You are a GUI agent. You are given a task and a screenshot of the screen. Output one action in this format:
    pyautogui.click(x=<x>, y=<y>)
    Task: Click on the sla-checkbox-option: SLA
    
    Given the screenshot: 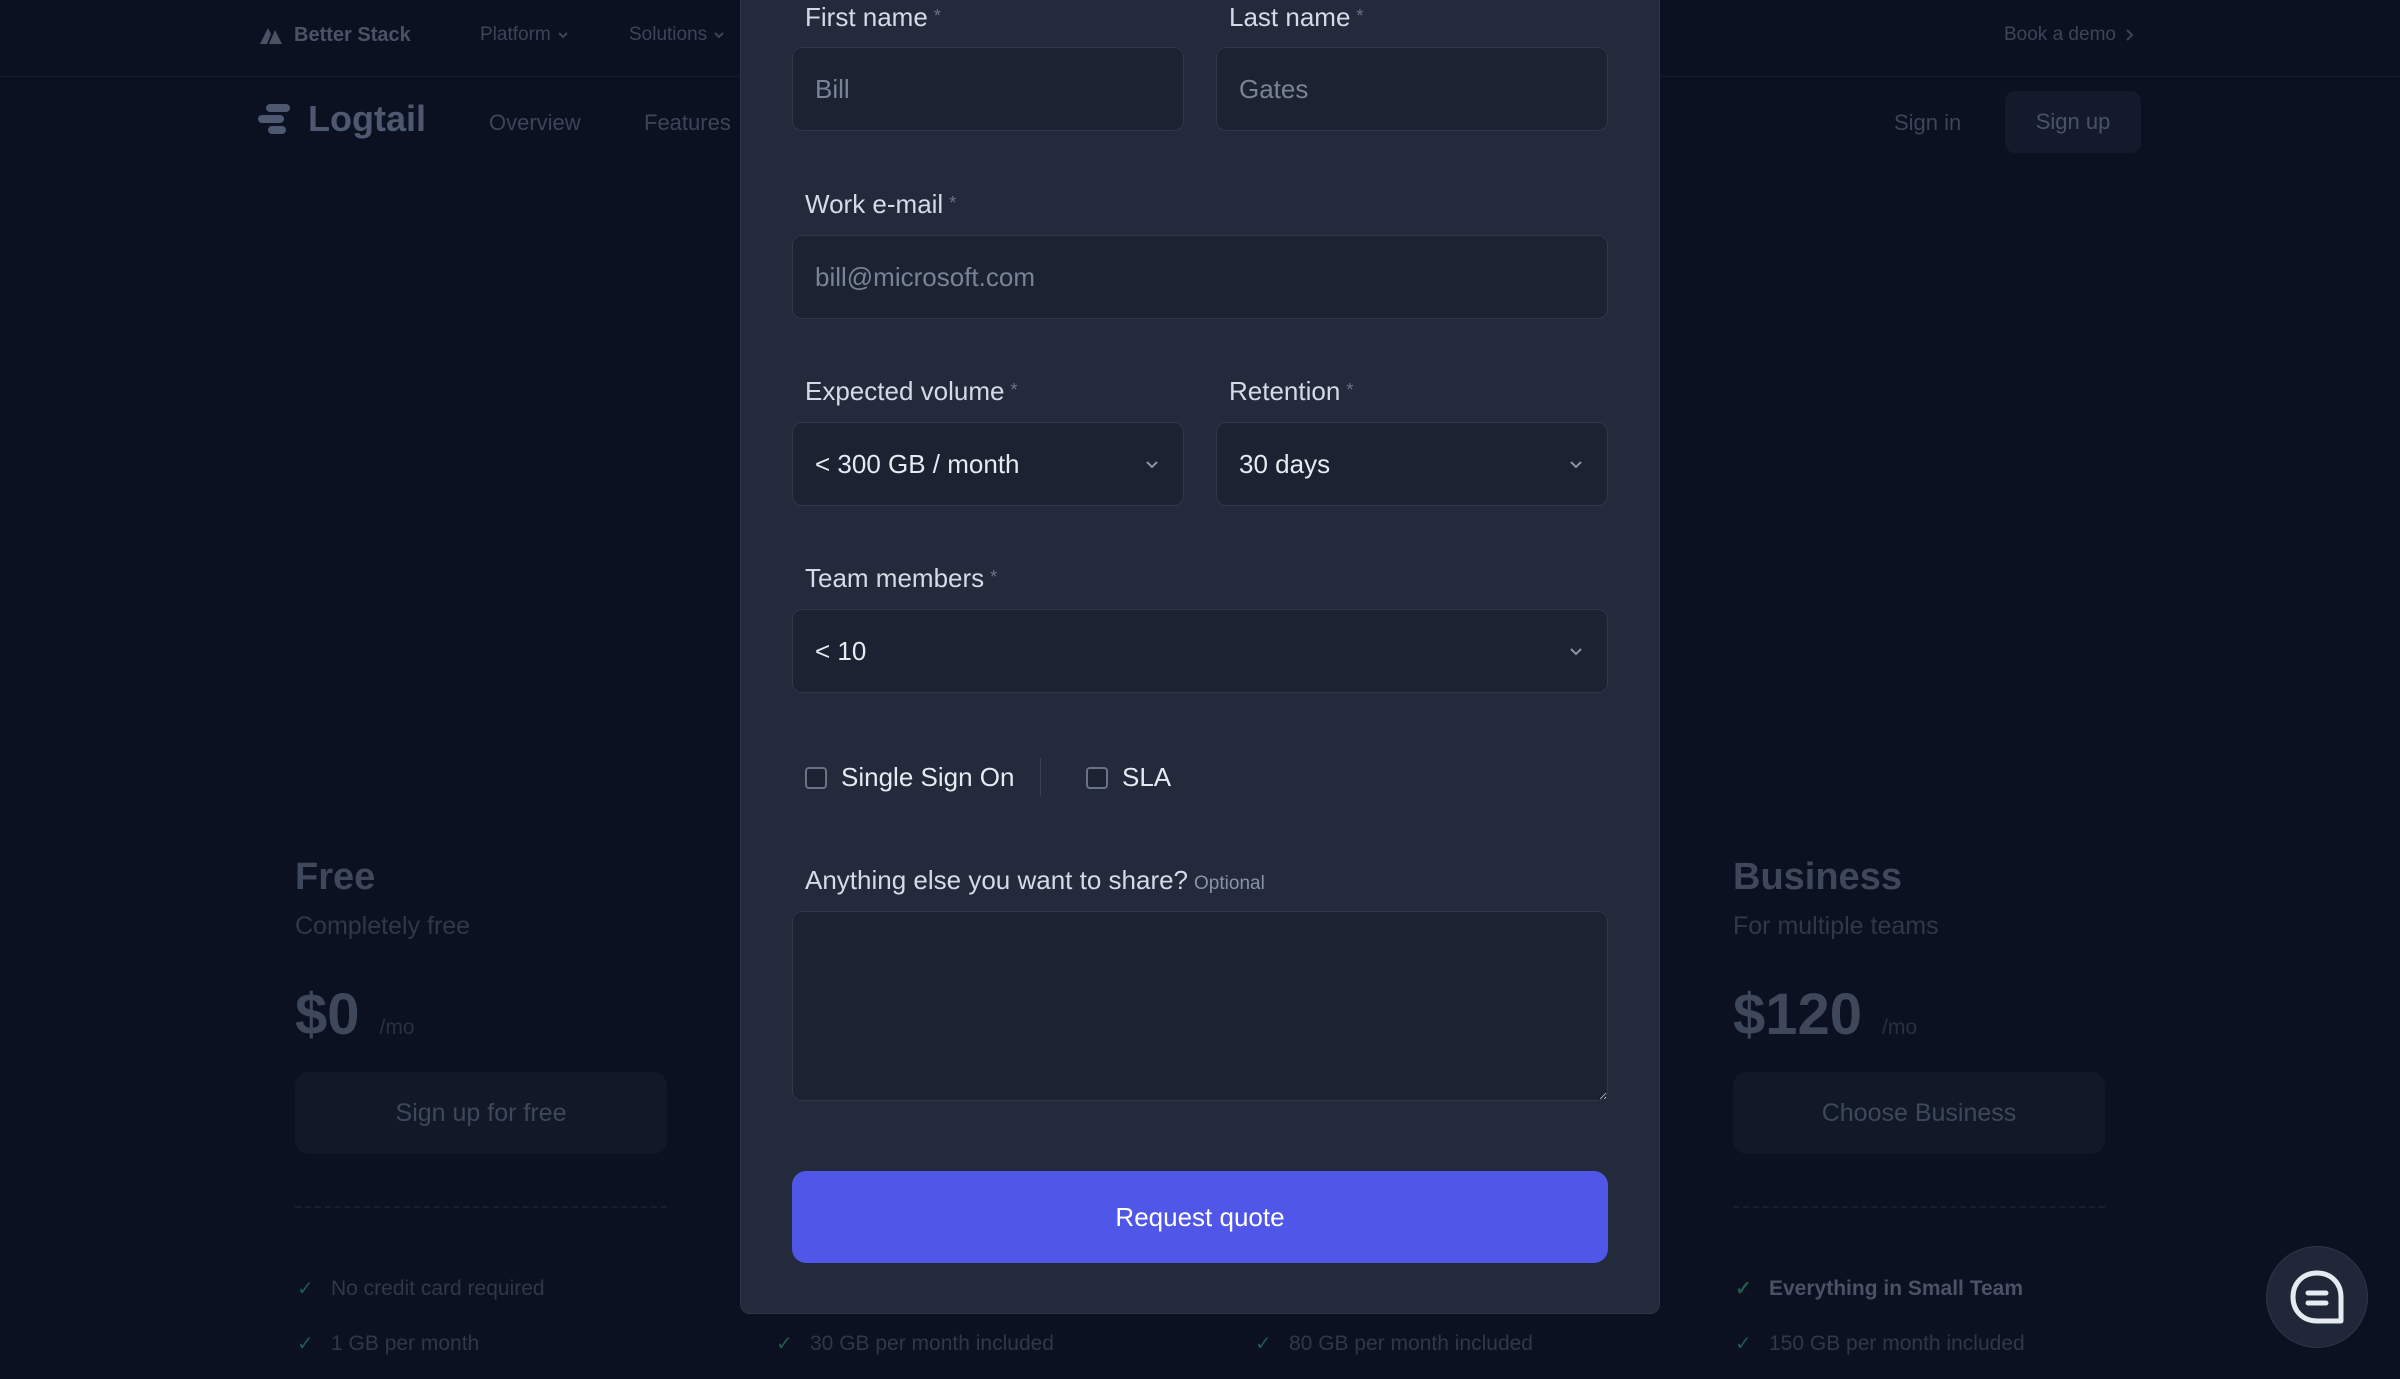 What is the action you would take?
    pyautogui.click(x=1128, y=777)
    